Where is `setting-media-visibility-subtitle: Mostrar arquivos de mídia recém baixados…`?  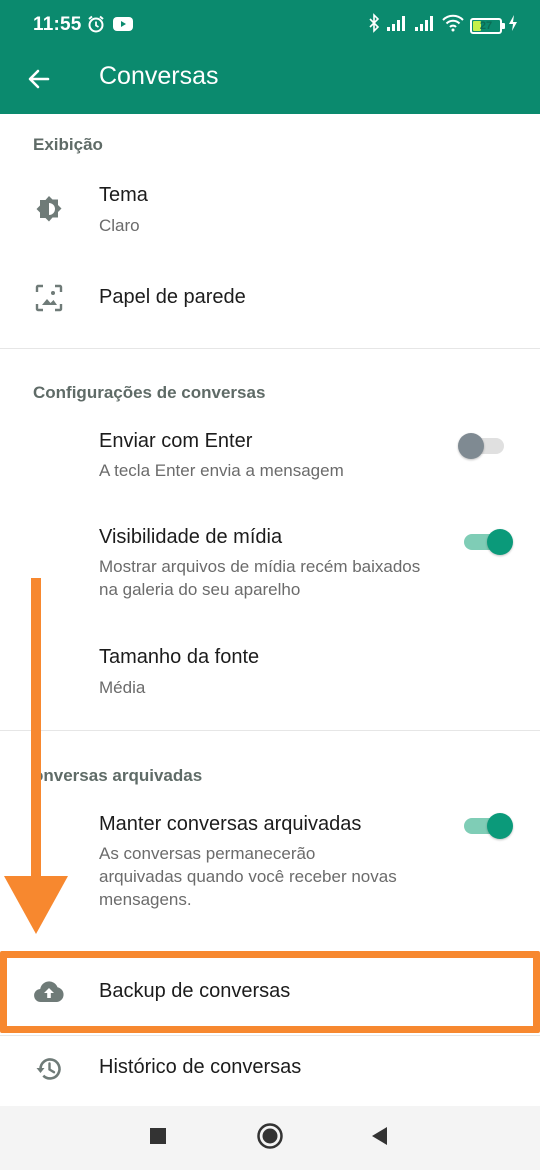
setting-media-visibility-subtitle: Mostrar arquivos de mídia recém baixados… is located at coordinates (260, 578).